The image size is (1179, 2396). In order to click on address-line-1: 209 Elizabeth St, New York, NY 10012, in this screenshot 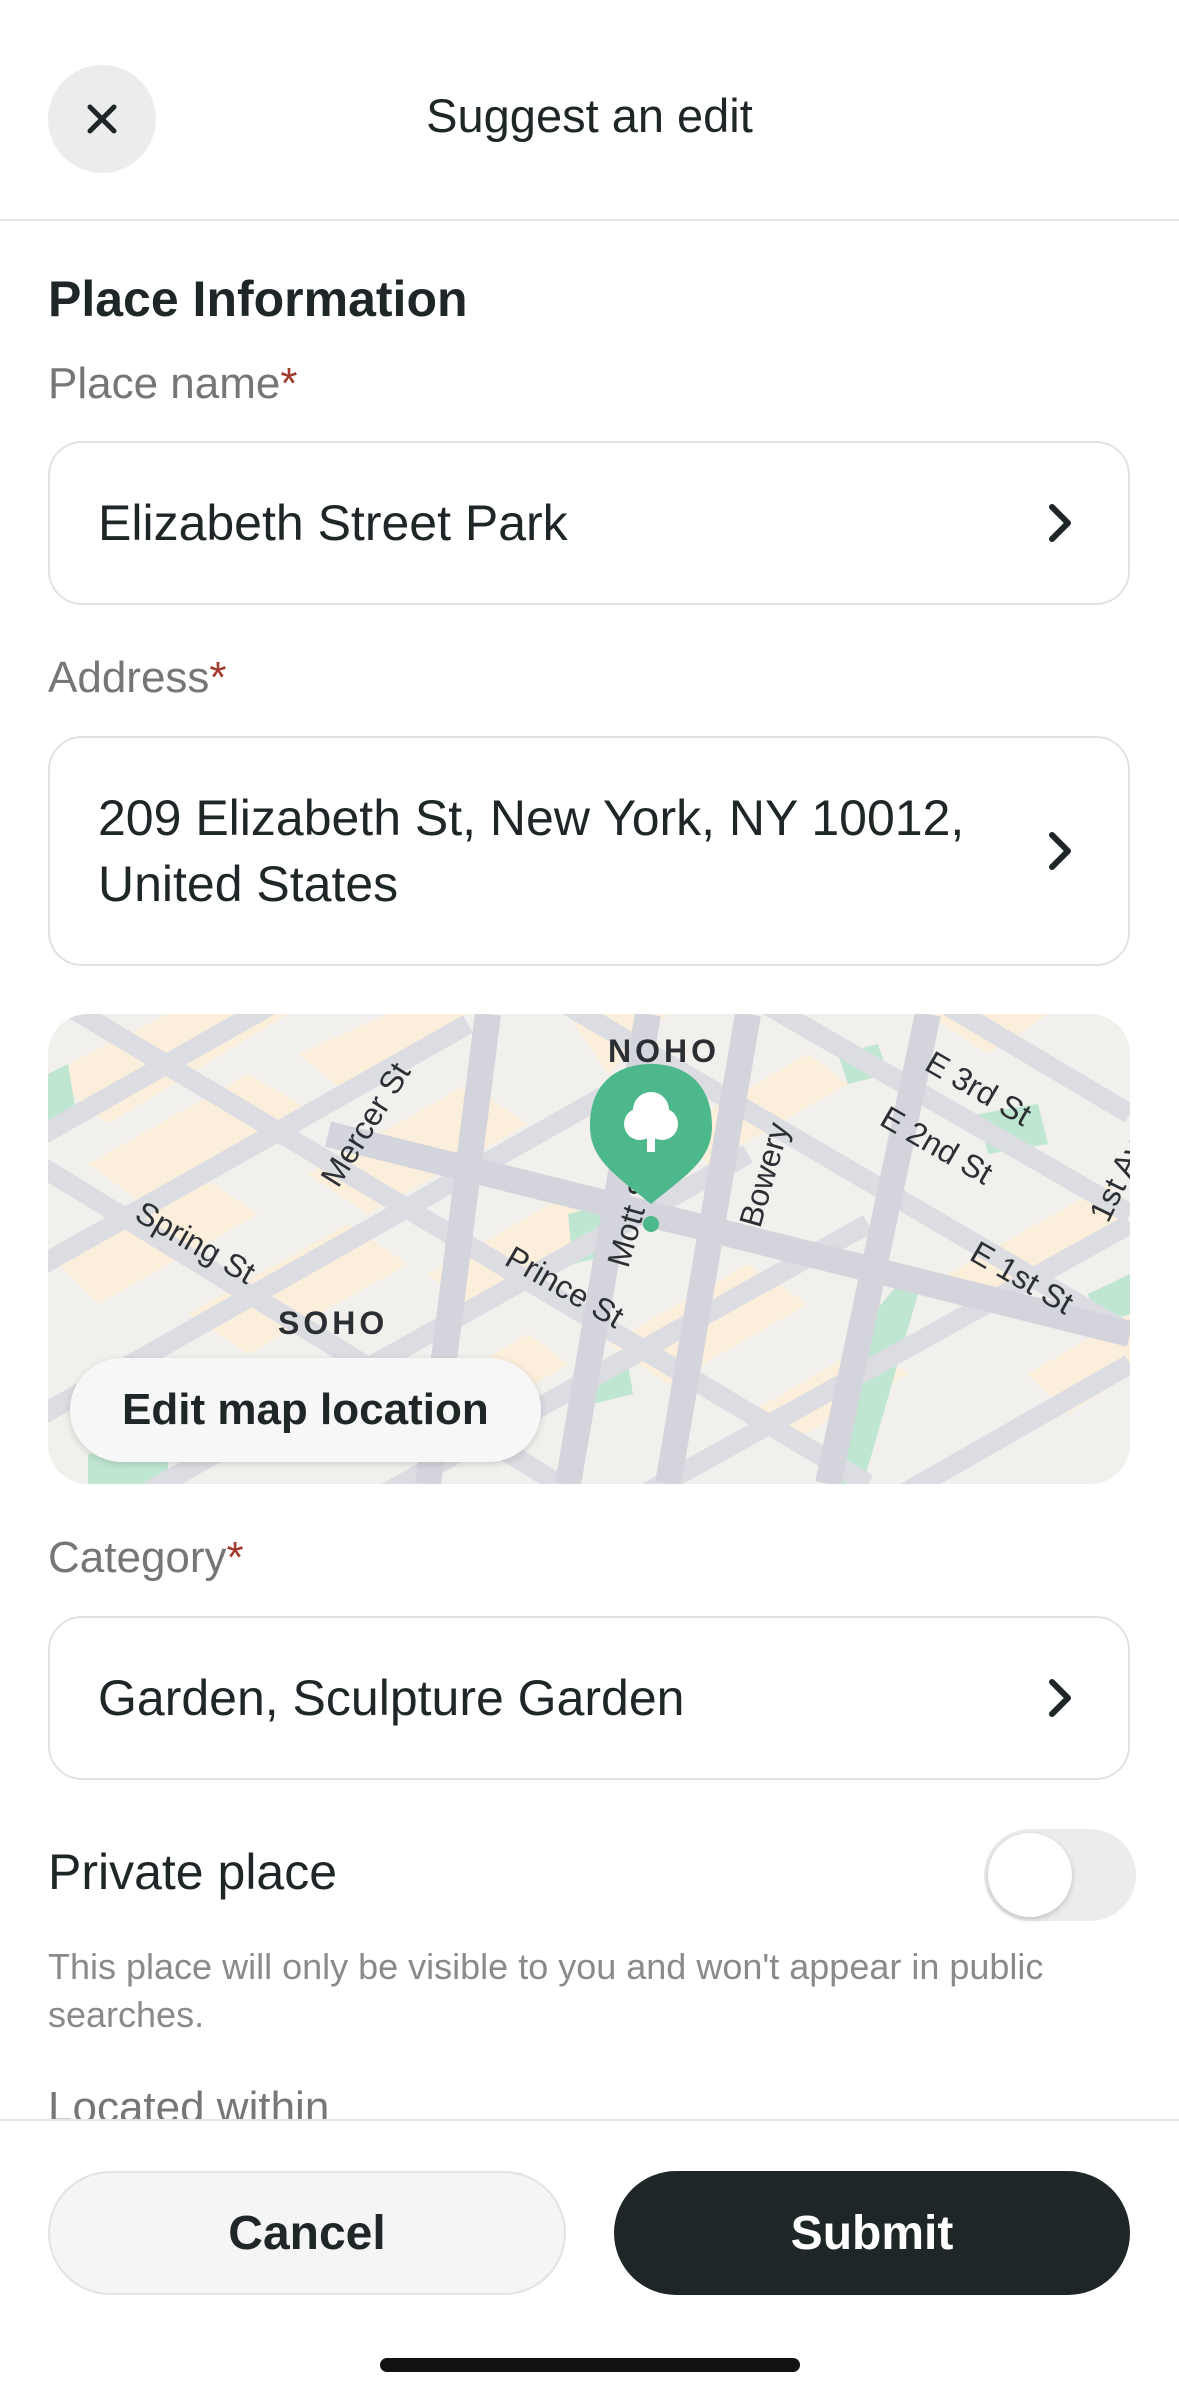, I will do `click(531, 818)`.